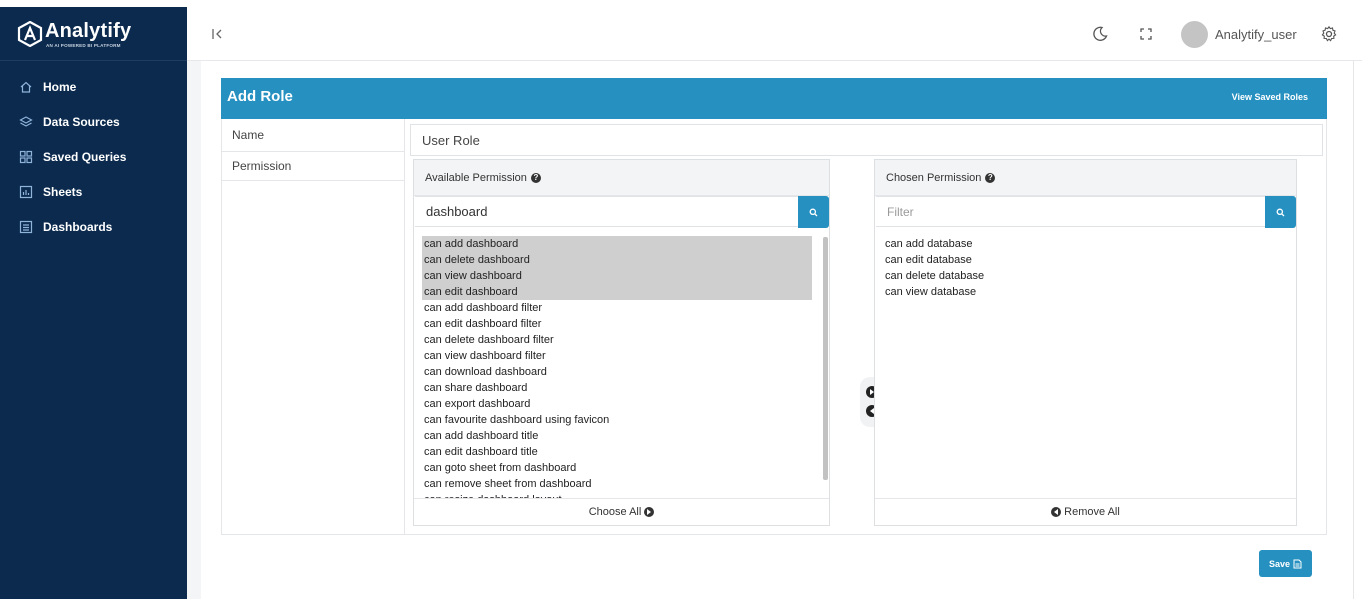 The height and width of the screenshot is (599, 1362). What do you see at coordinates (617, 372) in the screenshot?
I see `permission-item: can download dashboard` at bounding box center [617, 372].